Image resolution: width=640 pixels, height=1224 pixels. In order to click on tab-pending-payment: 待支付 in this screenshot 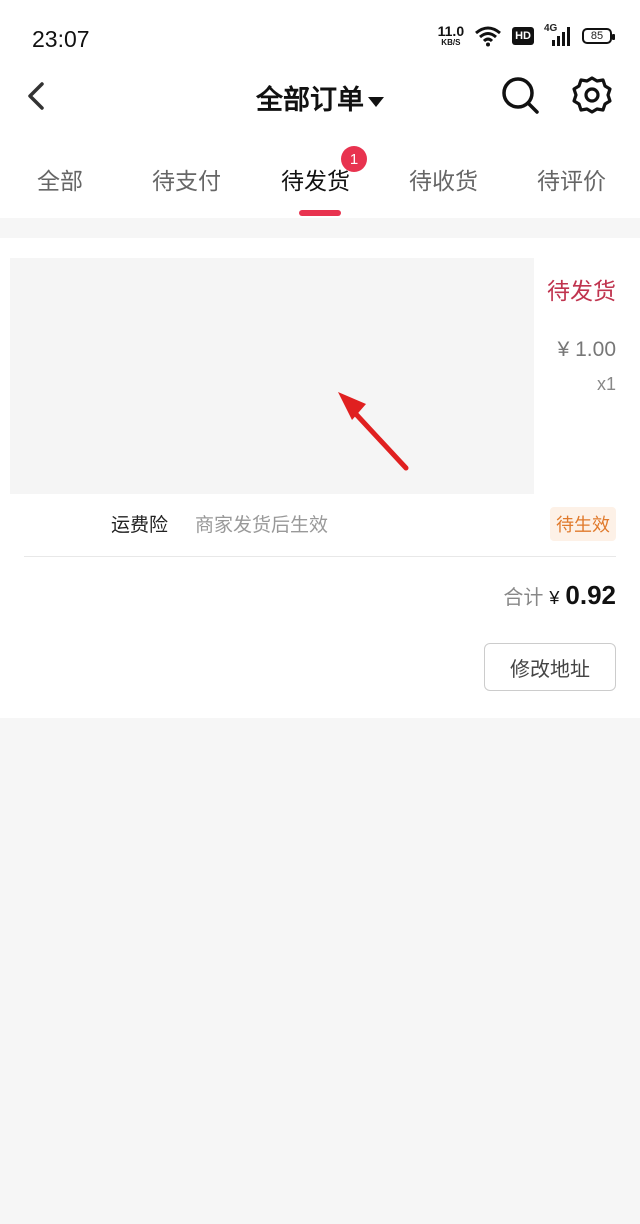, I will do `click(186, 179)`.